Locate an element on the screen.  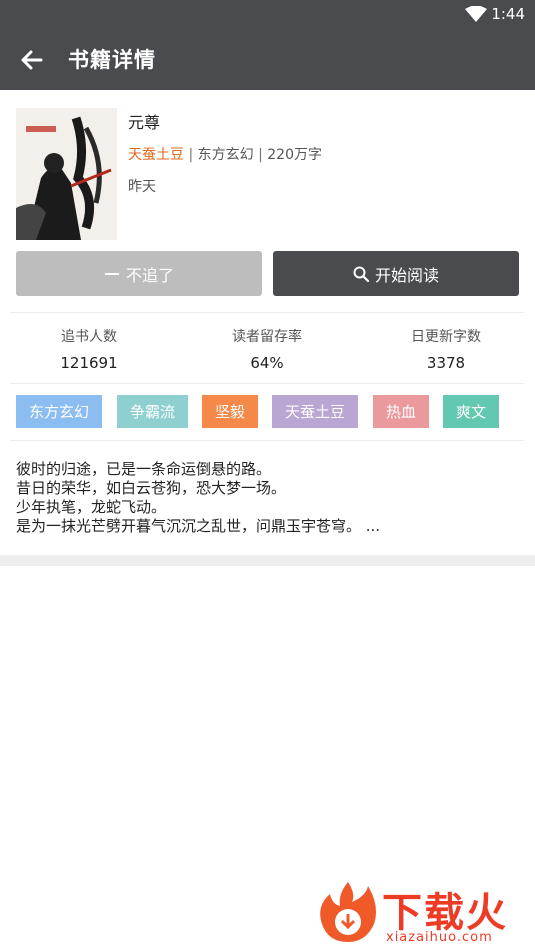
unfollow-button: 不追了 is located at coordinates (139, 273).